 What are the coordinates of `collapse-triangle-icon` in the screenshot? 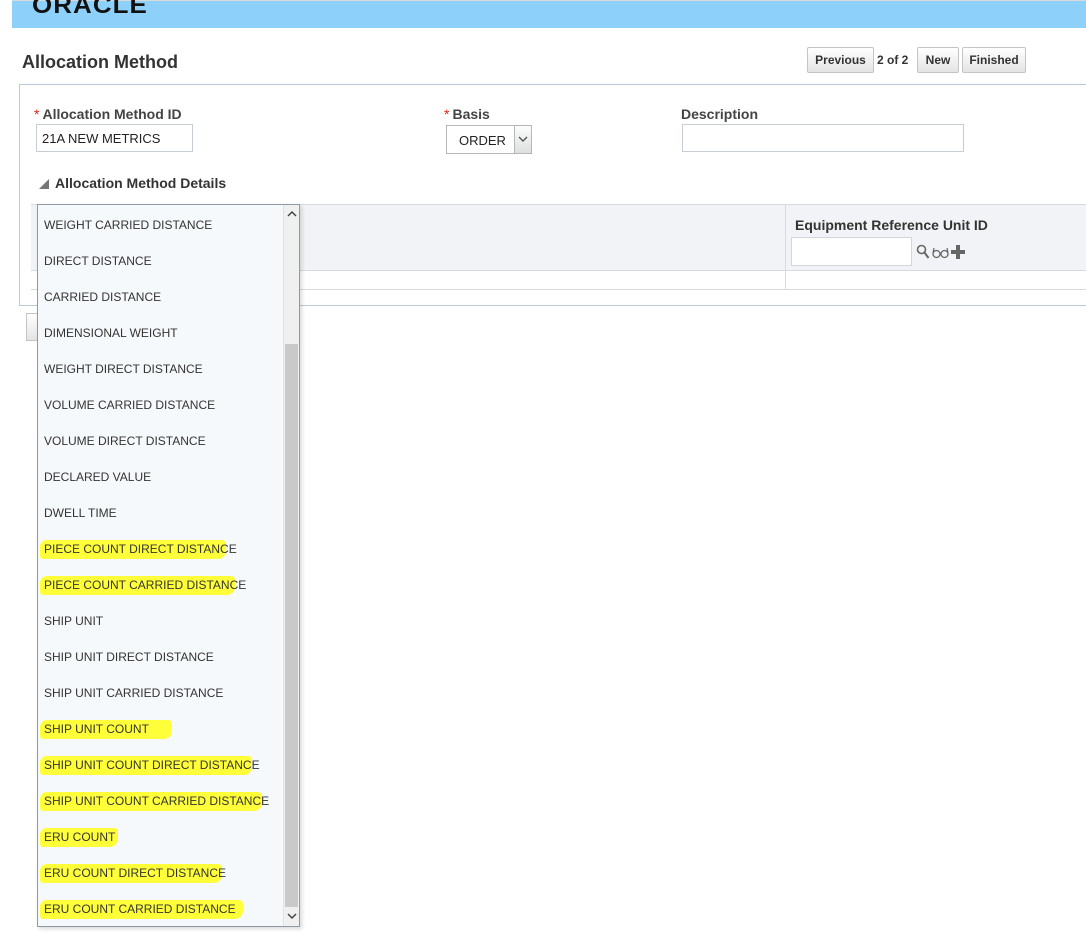 It's located at (44, 184).